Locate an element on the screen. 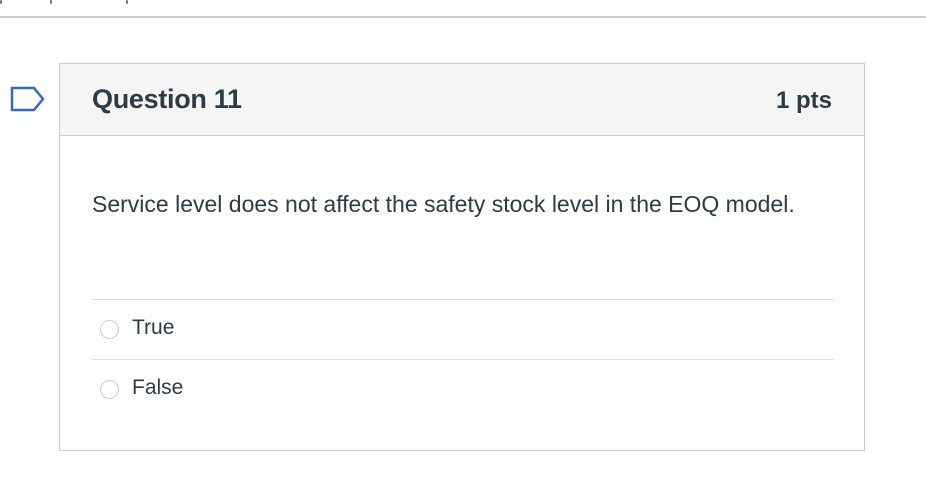 This screenshot has height=492, width=926. question-points: 1 pts is located at coordinates (803, 100).